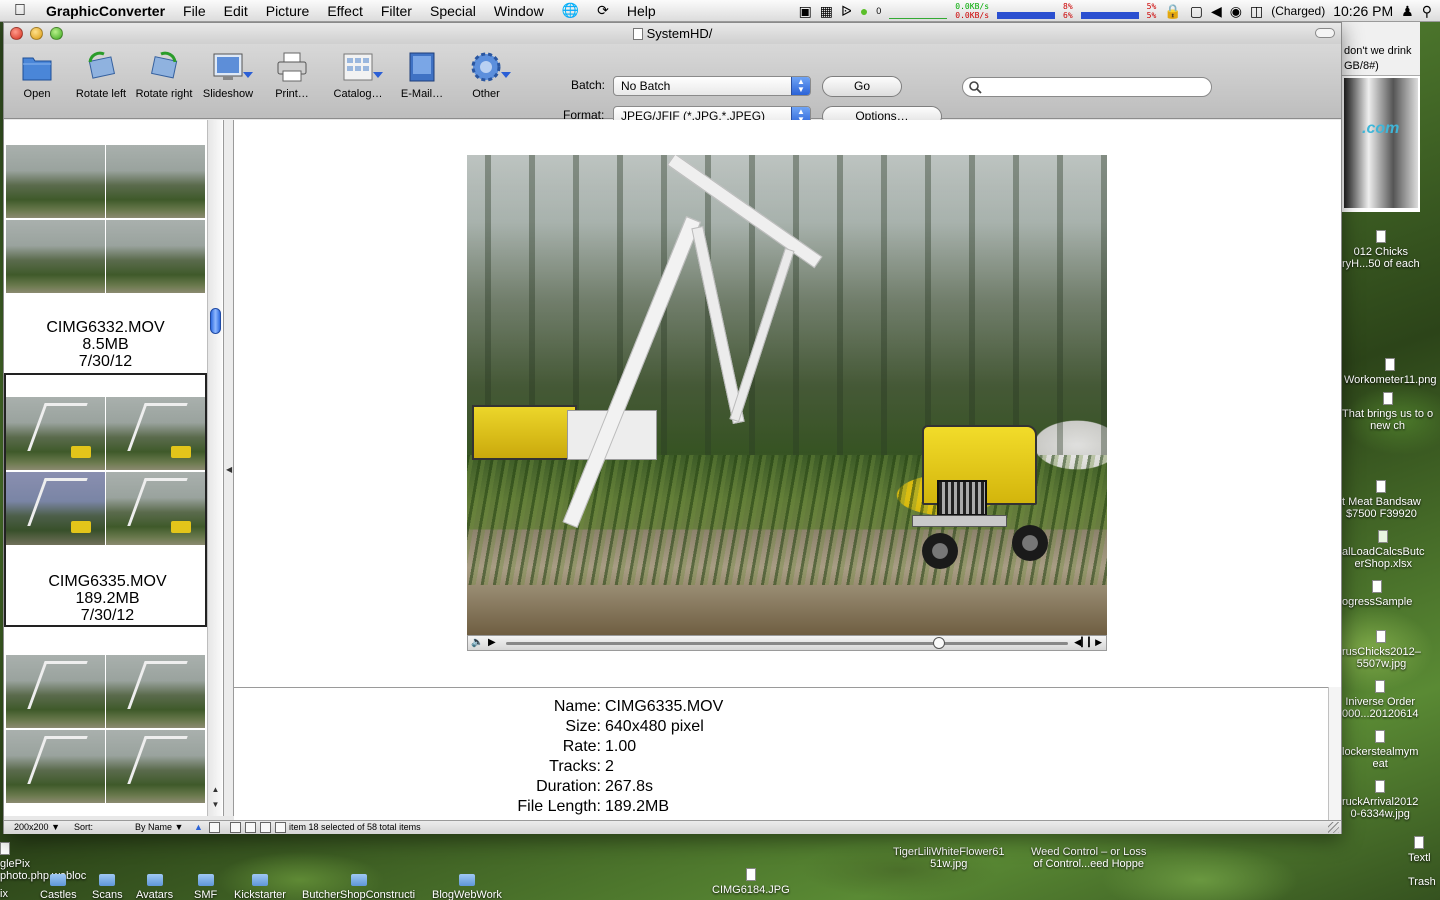 This screenshot has height=900, width=1440. I want to click on resize-grip-icon, so click(1333, 827).